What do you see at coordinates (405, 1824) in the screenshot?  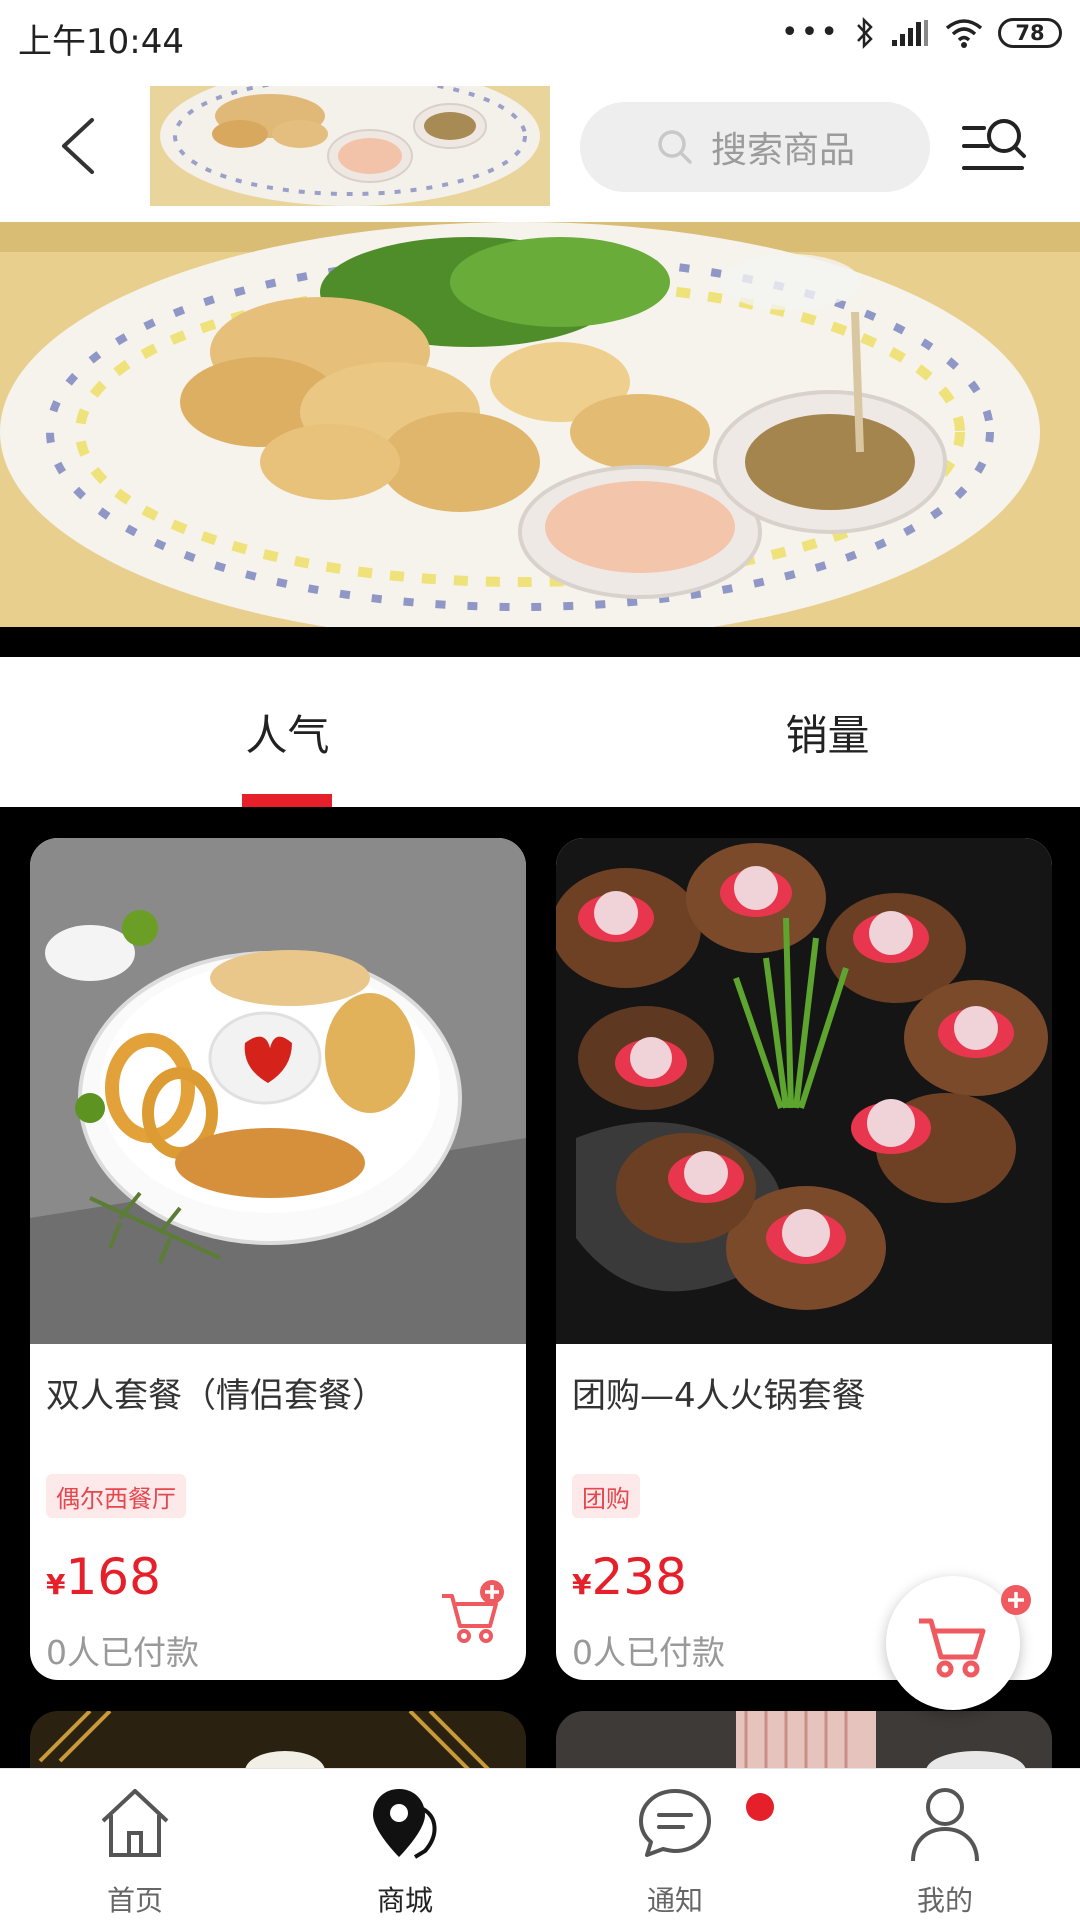 I see `map-pin-icon` at bounding box center [405, 1824].